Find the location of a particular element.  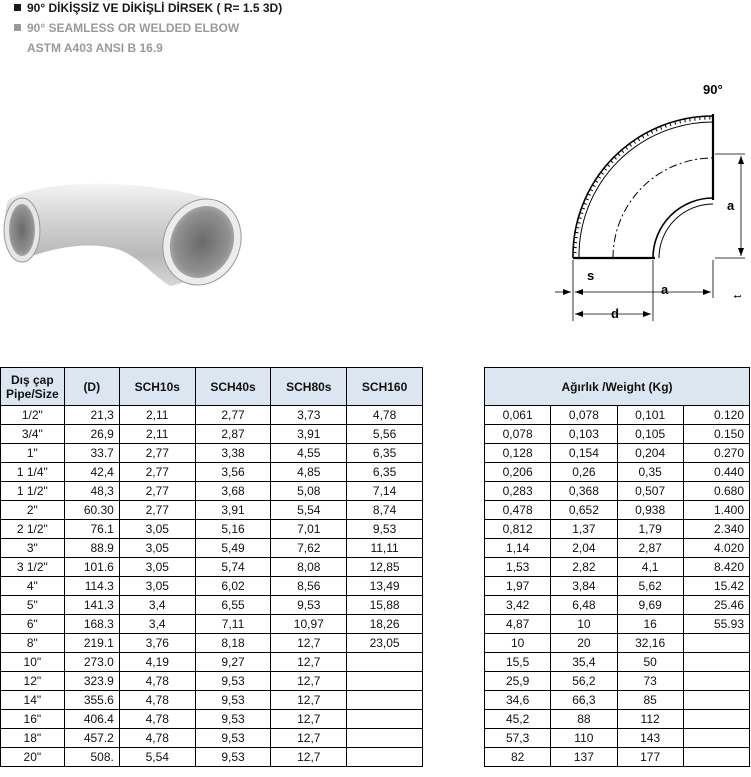

table-cell: 6,35 is located at coordinates (384, 472).